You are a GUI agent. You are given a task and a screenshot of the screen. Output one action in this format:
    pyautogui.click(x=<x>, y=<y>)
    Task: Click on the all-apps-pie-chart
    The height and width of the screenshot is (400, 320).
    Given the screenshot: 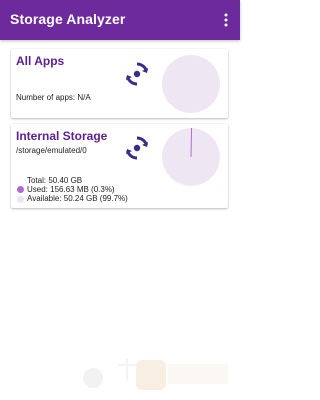 What is the action you would take?
    pyautogui.click(x=191, y=84)
    